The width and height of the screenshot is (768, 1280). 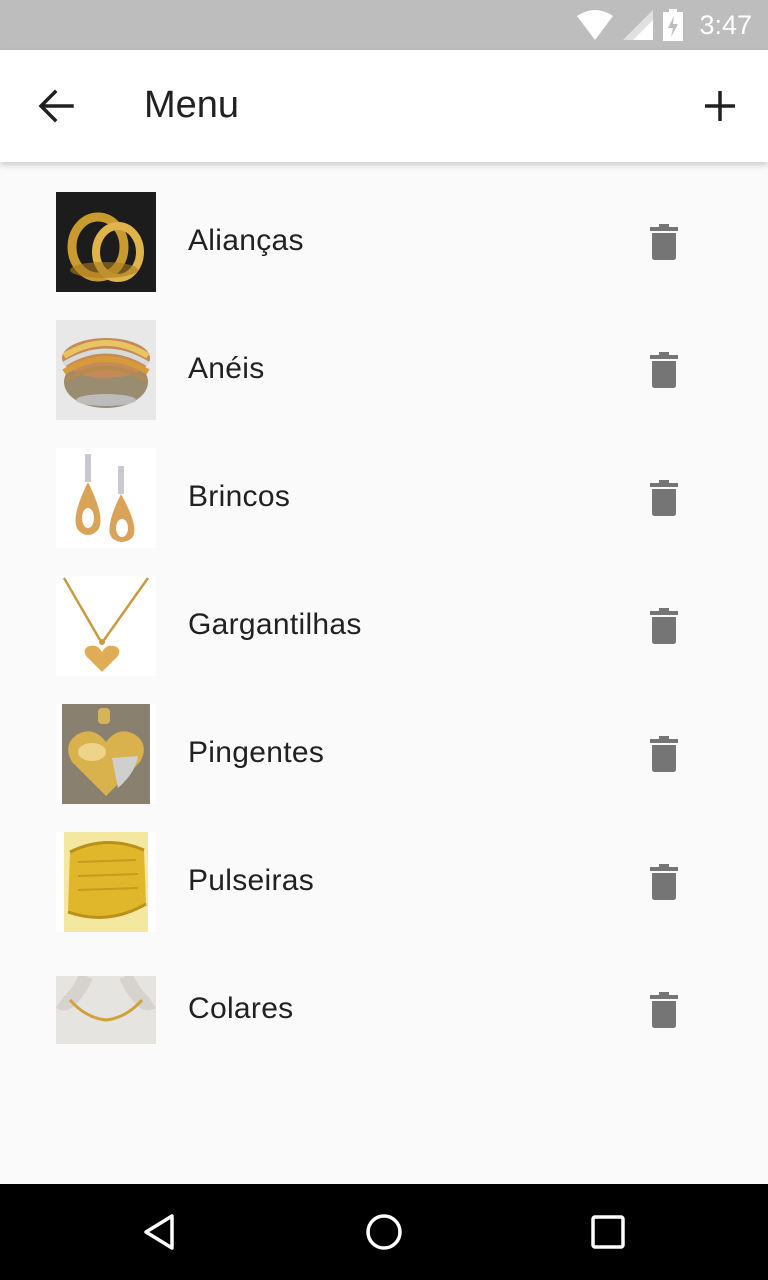 I want to click on status-icons: 3:47, so click(x=664, y=25).